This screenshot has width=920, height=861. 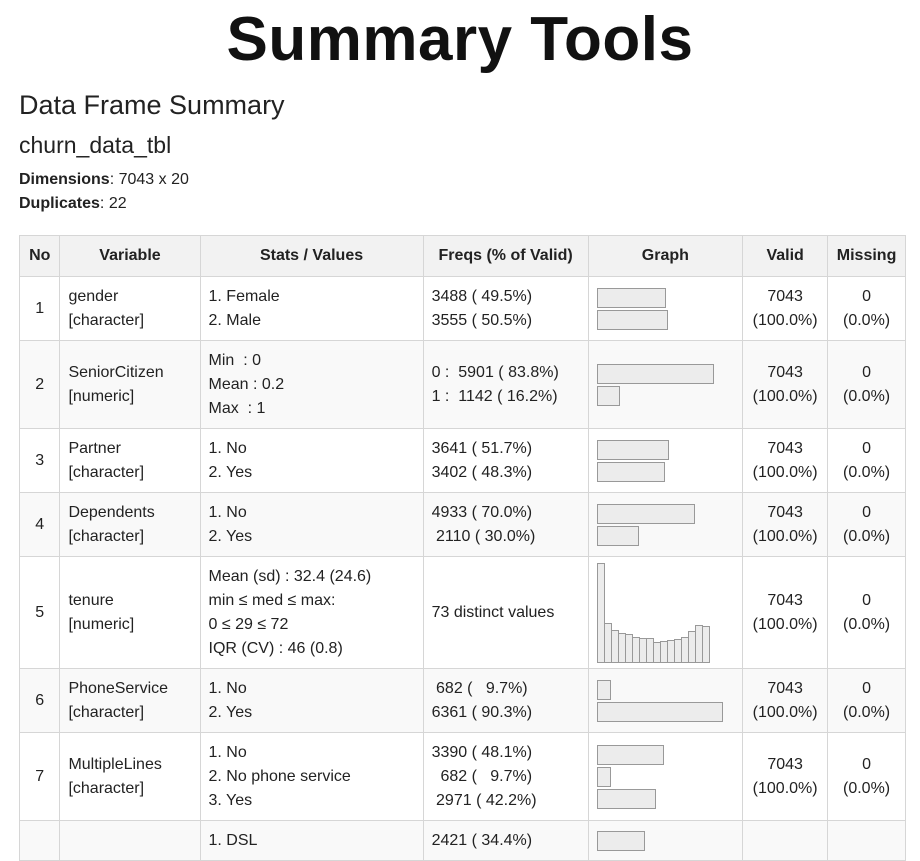 I want to click on row-number: 2, so click(x=39, y=384).